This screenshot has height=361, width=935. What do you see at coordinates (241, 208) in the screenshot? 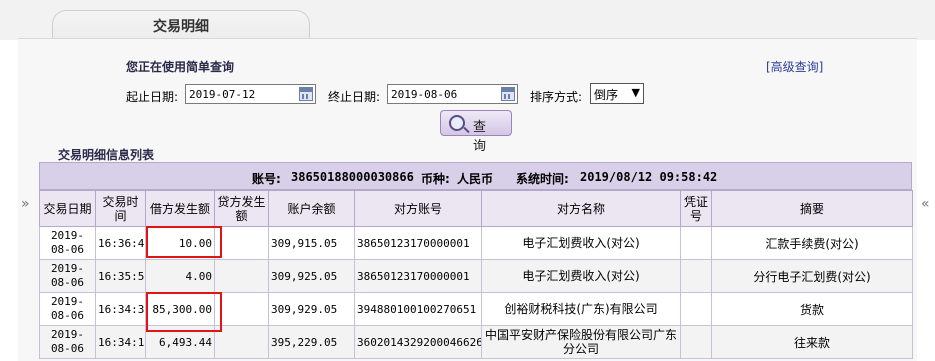
I see `column-header: 贷方发生额` at bounding box center [241, 208].